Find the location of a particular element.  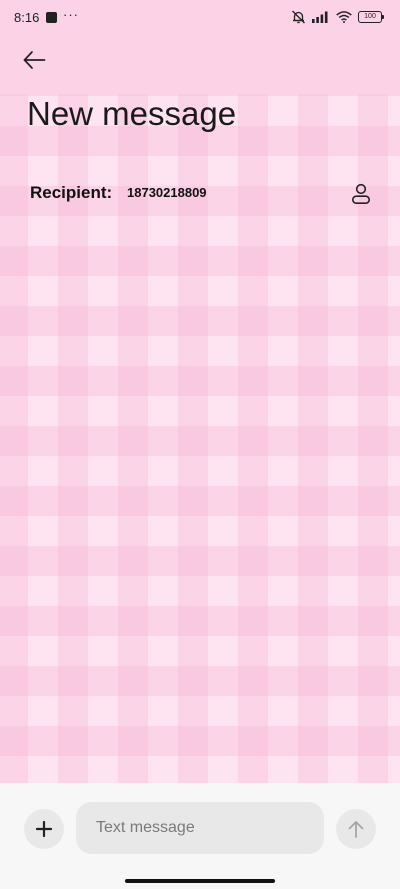

recipient-input: 18730218809 is located at coordinates (167, 192).